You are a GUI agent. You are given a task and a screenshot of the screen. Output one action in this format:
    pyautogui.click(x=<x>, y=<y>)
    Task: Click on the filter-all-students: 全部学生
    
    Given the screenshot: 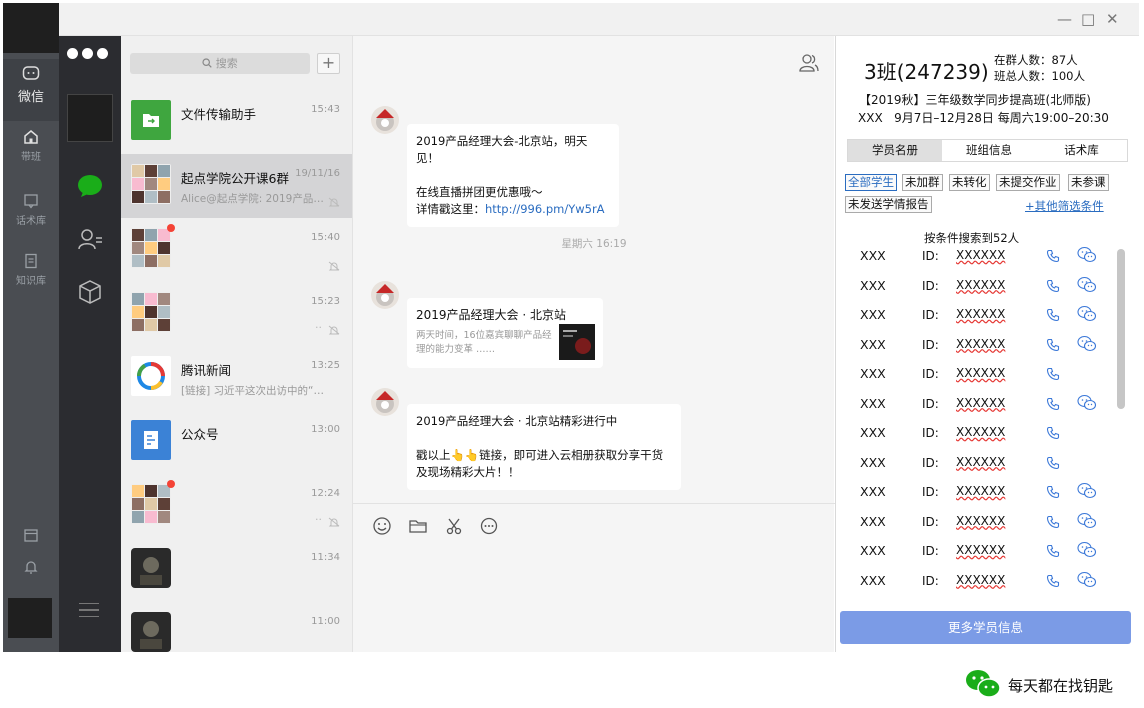 What is the action you would take?
    pyautogui.click(x=871, y=182)
    